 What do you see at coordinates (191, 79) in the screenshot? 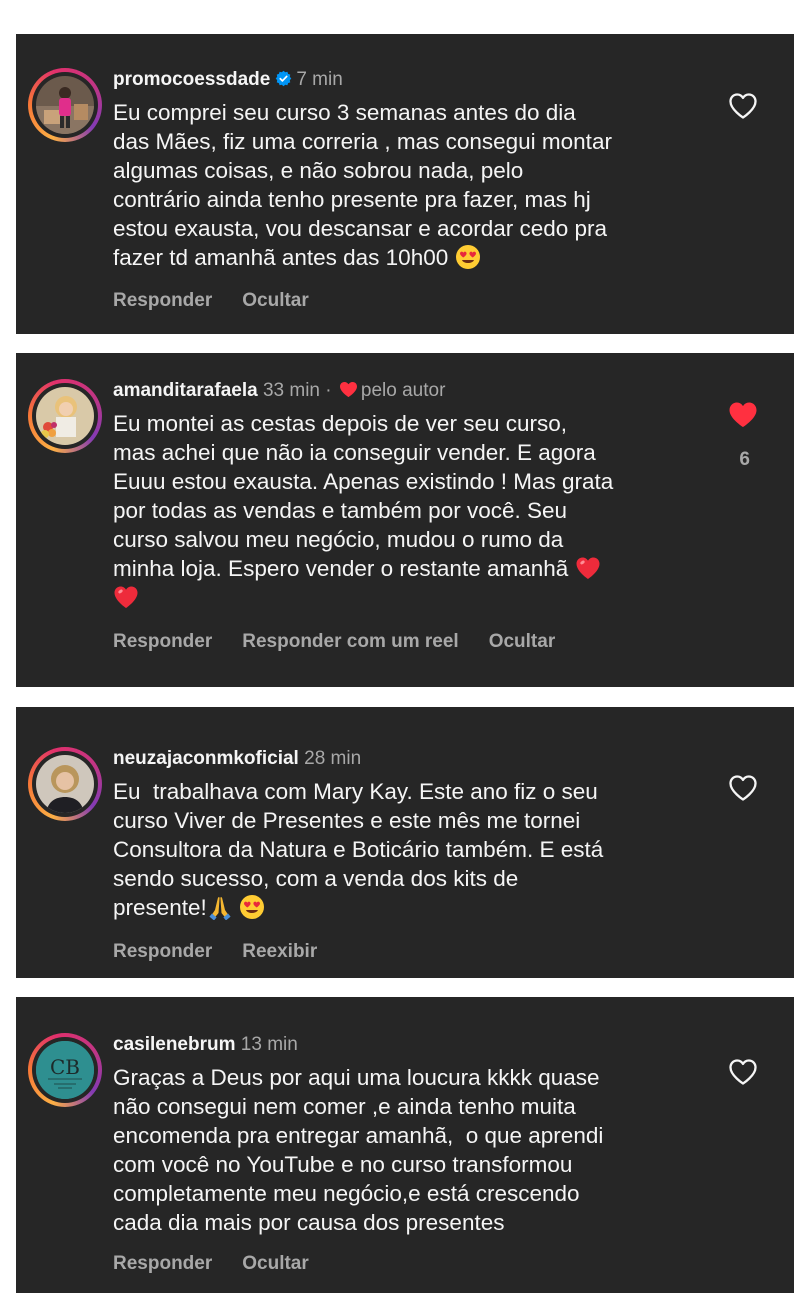
I see `comment-username: promocoessdade` at bounding box center [191, 79].